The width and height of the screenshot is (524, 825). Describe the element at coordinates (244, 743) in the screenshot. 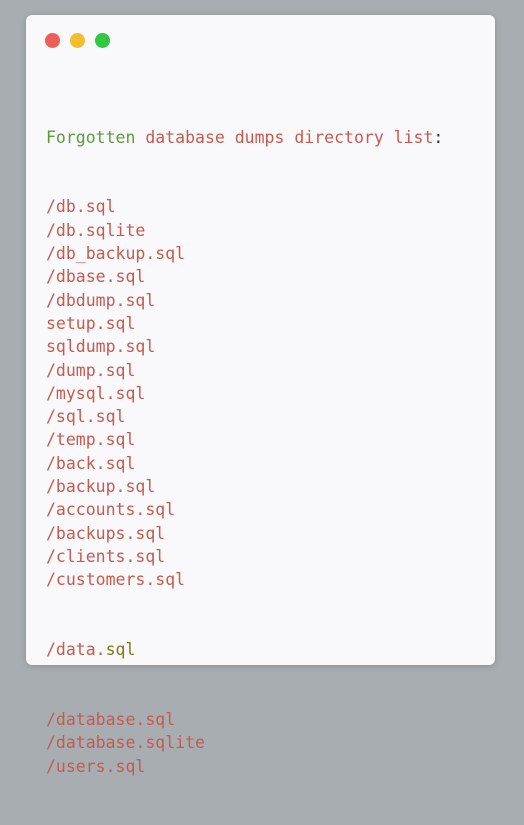

I see `file-list-after: /database.sql/database.sqlite/users.sql` at that location.